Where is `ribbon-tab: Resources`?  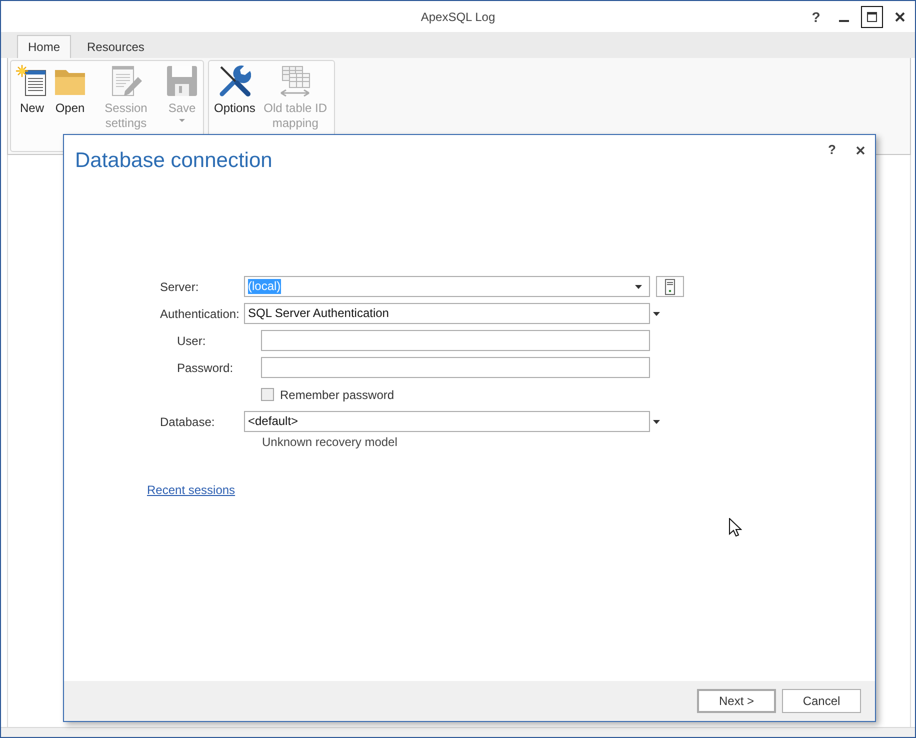
ribbon-tab: Resources is located at coordinates (116, 46).